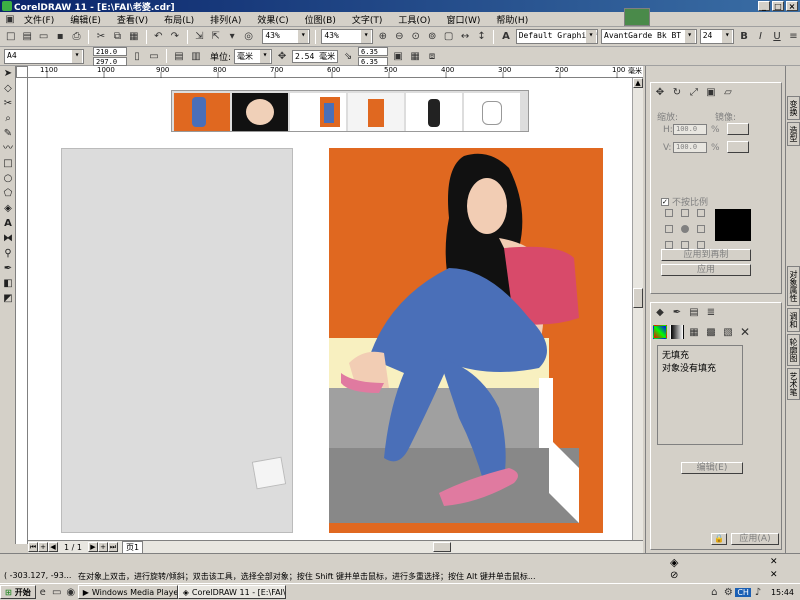 Image resolution: width=800 pixels, height=600 pixels. What do you see at coordinates (717, 36) in the screenshot?
I see `font-size-select: 24` at bounding box center [717, 36].